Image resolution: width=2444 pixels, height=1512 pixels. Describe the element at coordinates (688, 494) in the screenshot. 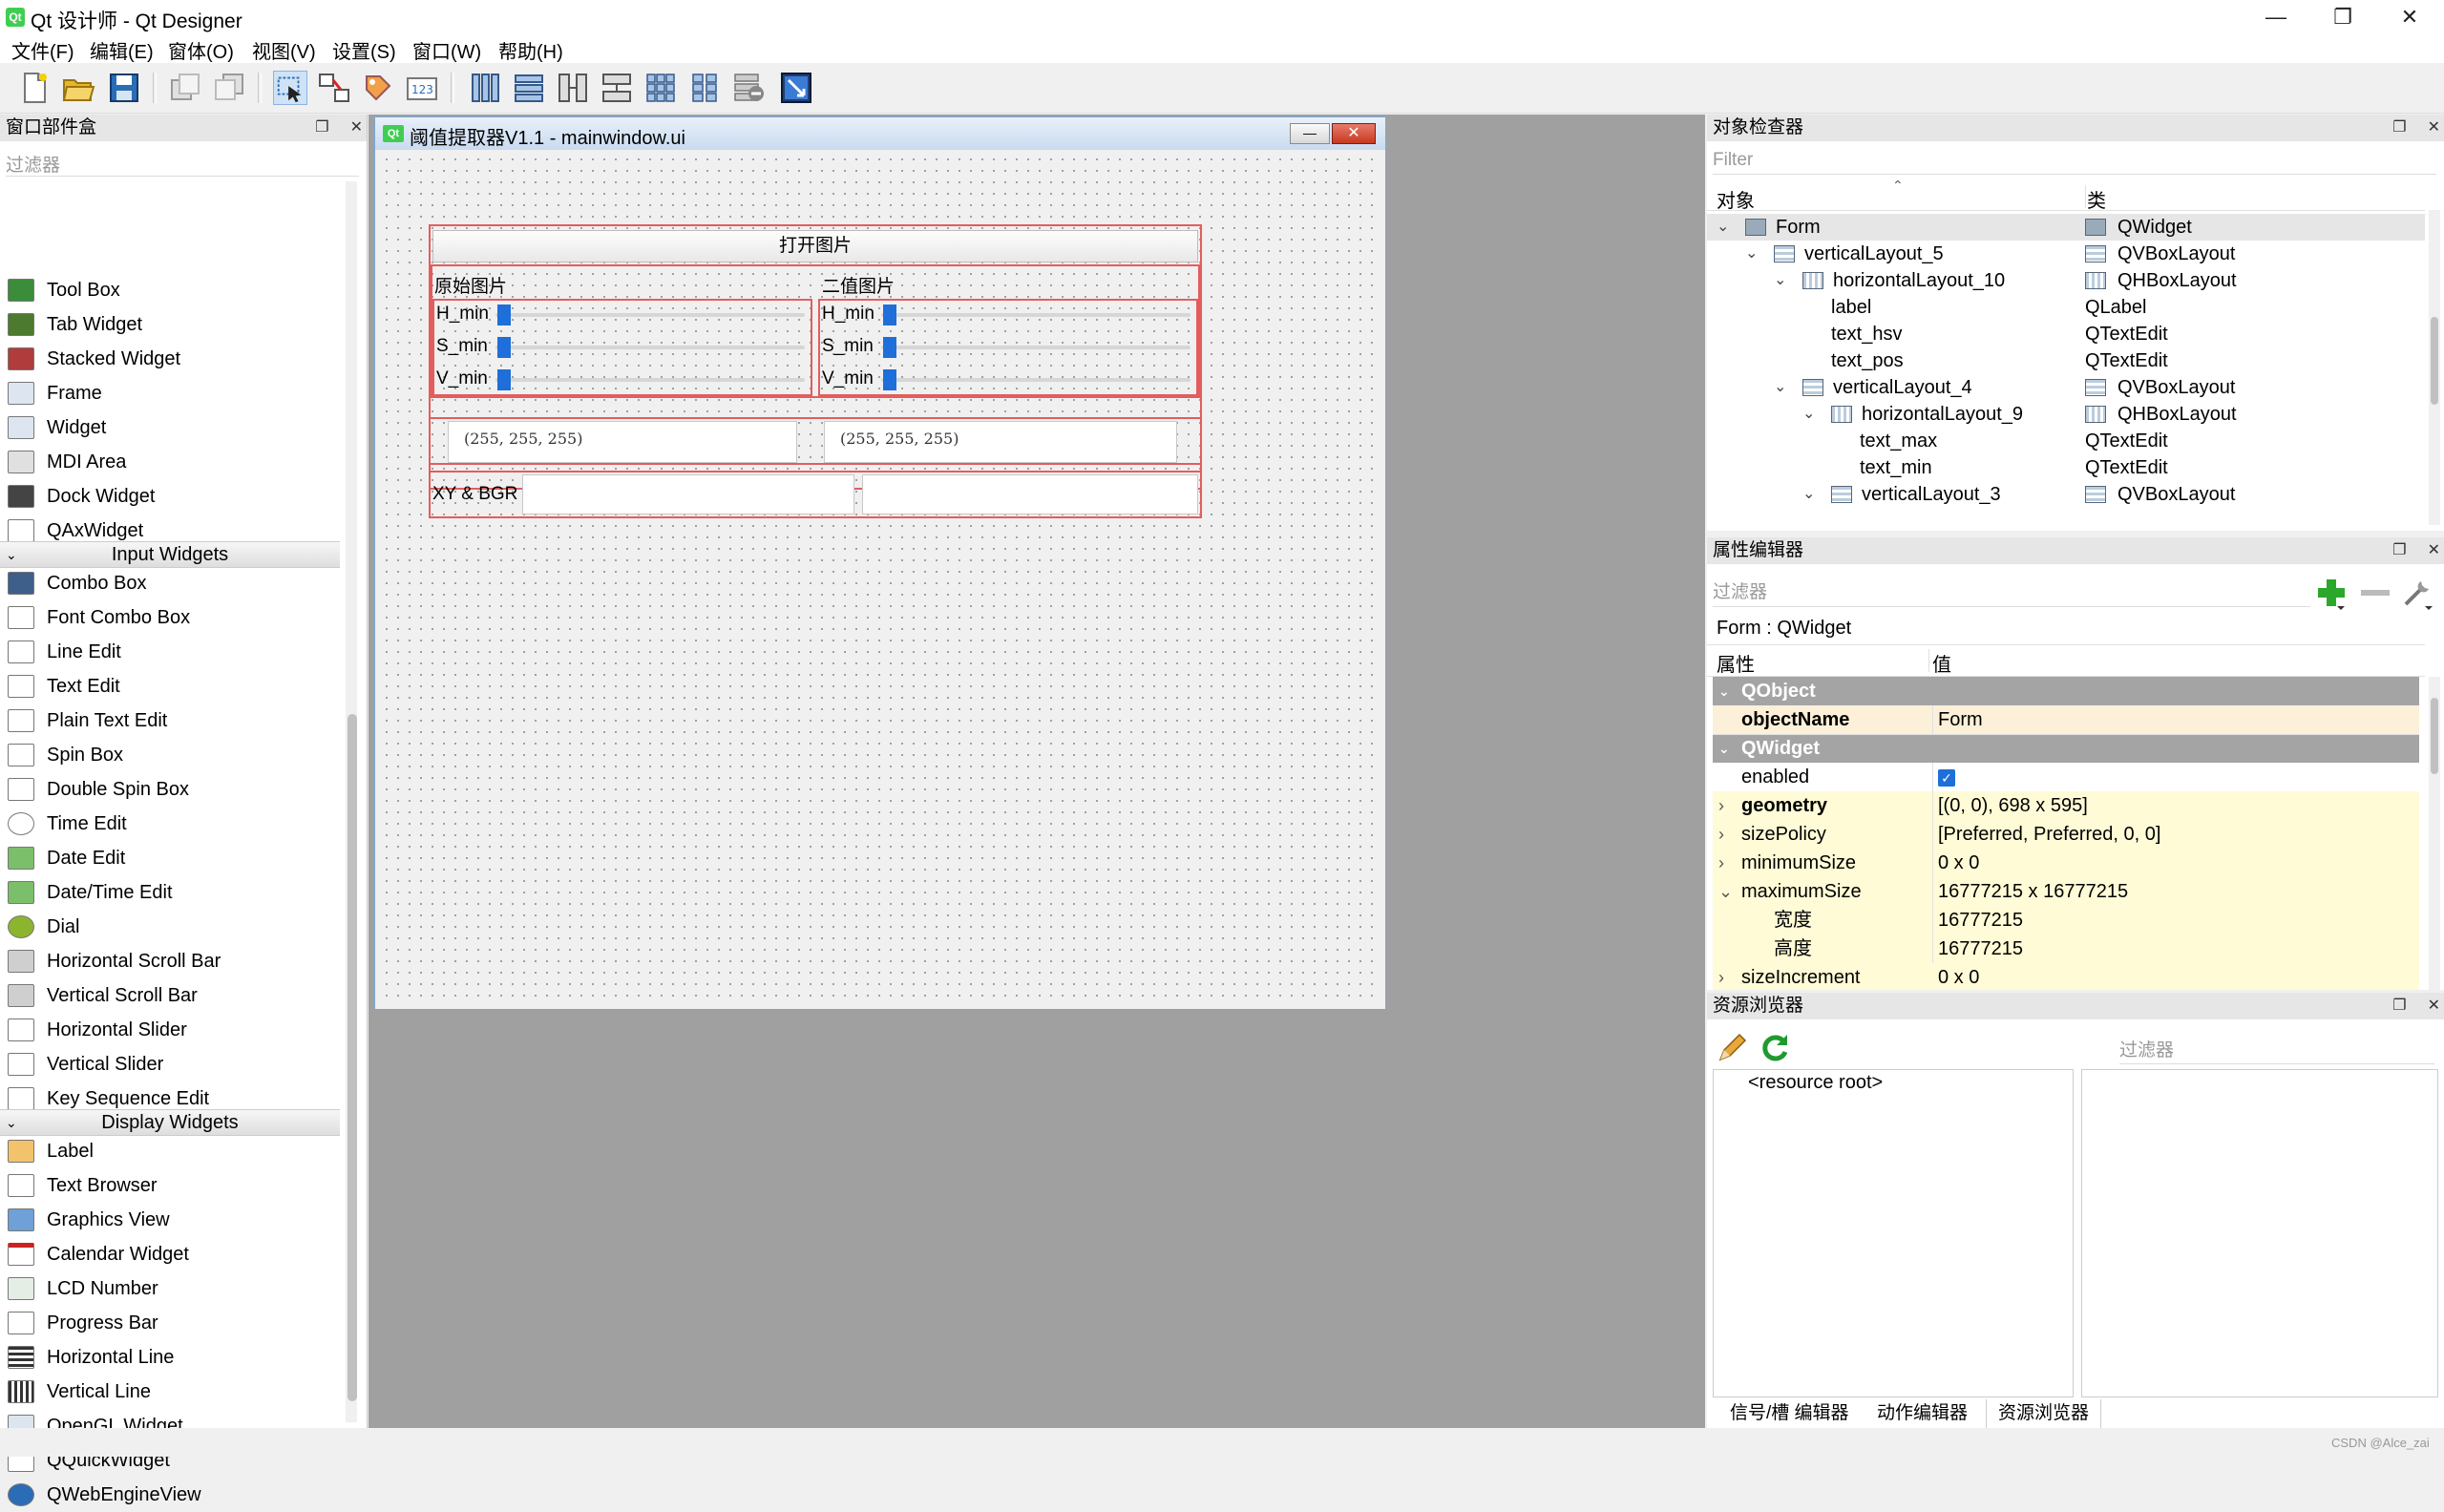

I see `text-pos-edit` at that location.